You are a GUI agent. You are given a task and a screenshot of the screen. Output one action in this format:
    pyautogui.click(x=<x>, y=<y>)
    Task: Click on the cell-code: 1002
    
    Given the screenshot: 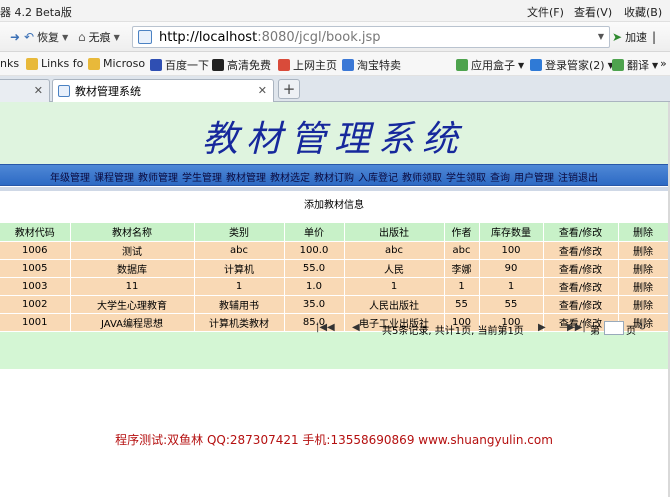 What is the action you would take?
    pyautogui.click(x=35, y=304)
    